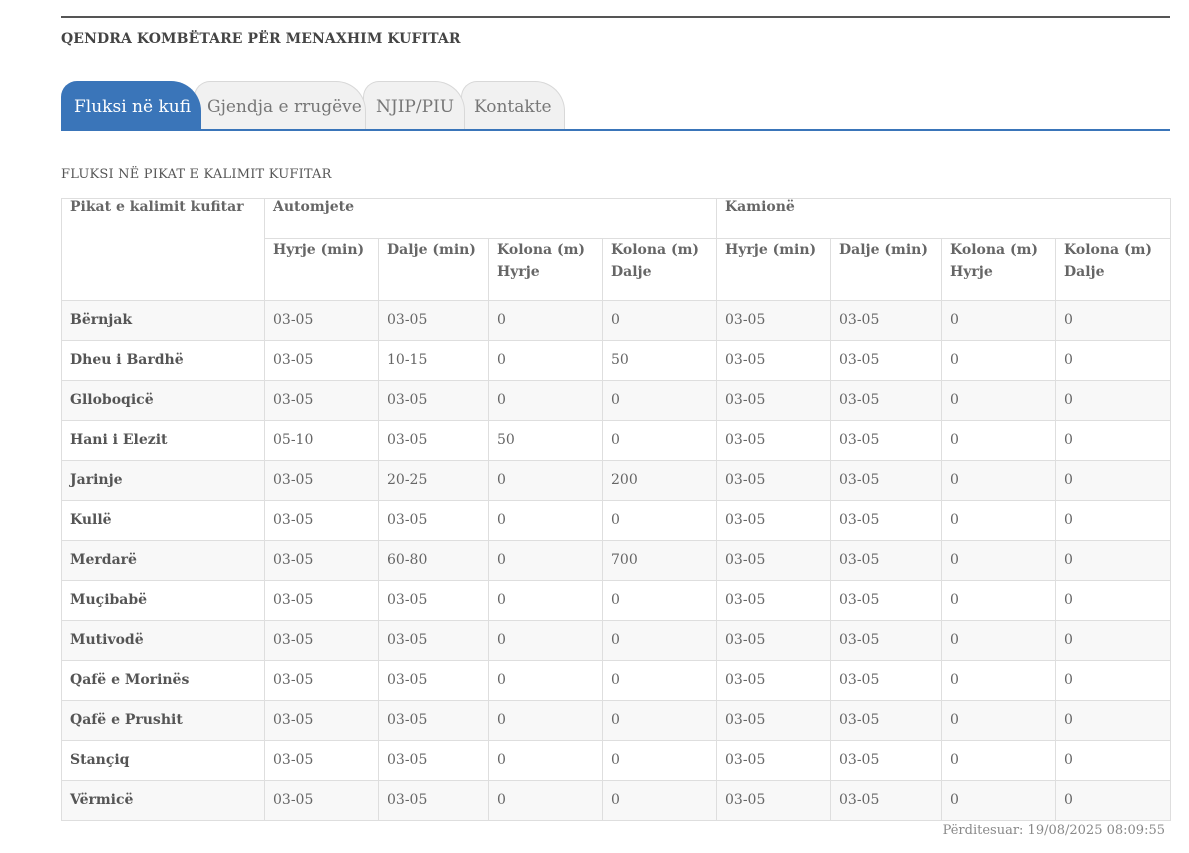 This screenshot has height=853, width=1189. I want to click on table-row: Merdarë 03-05 60-80 0 700 03-05 03-05 0 0, so click(616, 560).